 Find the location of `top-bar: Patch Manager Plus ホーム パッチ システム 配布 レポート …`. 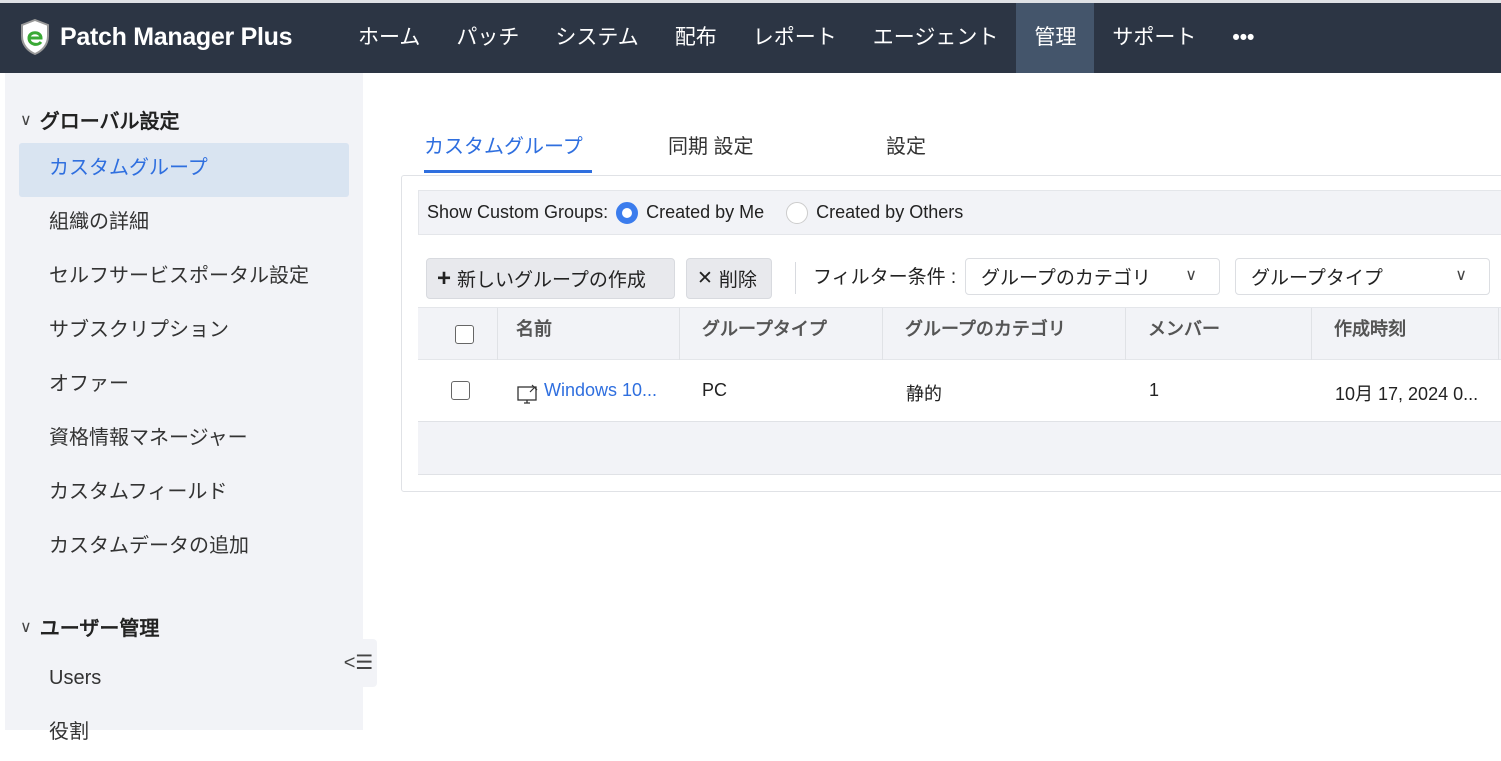

top-bar: Patch Manager Plus ホーム パッチ システム 配布 レポート … is located at coordinates (750, 38).